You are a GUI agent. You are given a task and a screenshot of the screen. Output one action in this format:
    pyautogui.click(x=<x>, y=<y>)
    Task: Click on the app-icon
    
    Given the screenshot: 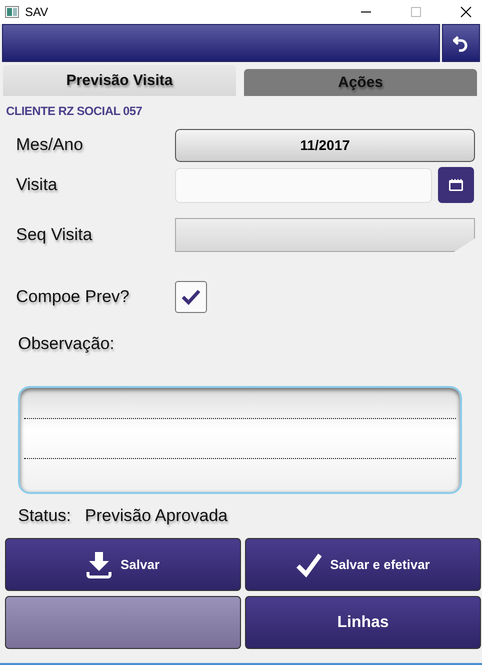 What is the action you would take?
    pyautogui.click(x=12, y=12)
    